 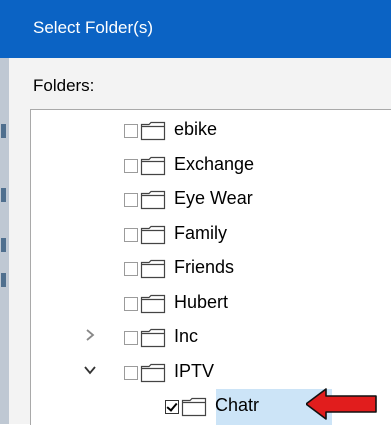 I want to click on tree-item-label: Inc, so click(x=186, y=336).